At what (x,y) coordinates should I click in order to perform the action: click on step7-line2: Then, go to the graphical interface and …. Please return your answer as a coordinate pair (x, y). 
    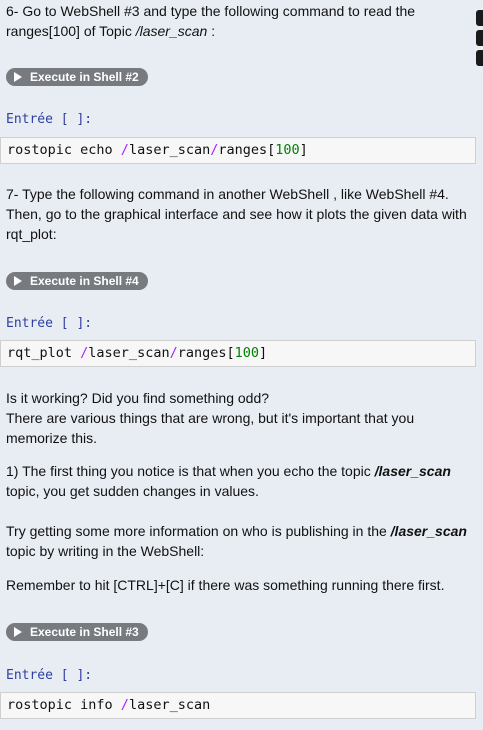
    Looking at the image, I should click on (236, 214).